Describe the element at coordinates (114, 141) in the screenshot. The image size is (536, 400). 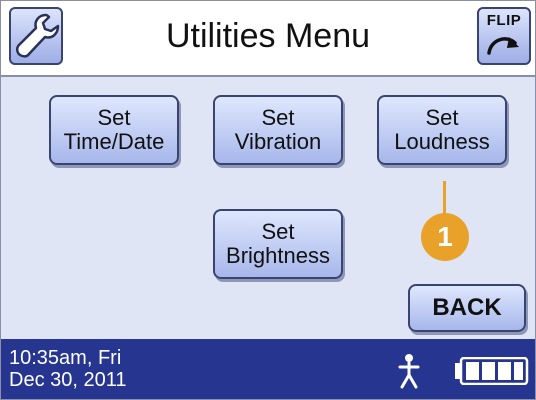
I see `set-time-date-line2: Time/Date` at that location.